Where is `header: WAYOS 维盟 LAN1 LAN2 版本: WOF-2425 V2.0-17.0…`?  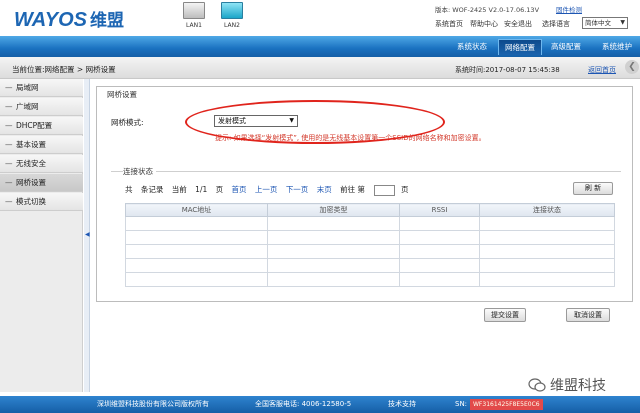 header: WAYOS 维盟 LAN1 LAN2 版本: WOF-2425 V2.0-17.0… is located at coordinates (320, 18).